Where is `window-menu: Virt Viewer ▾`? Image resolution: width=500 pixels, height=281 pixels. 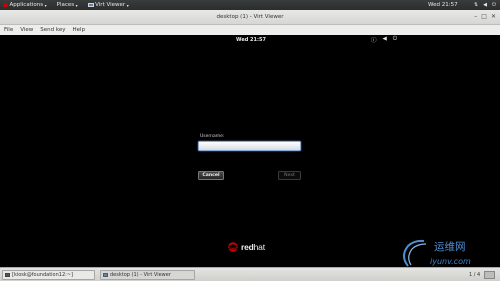
window-menu: Virt Viewer ▾ is located at coordinates (108, 5).